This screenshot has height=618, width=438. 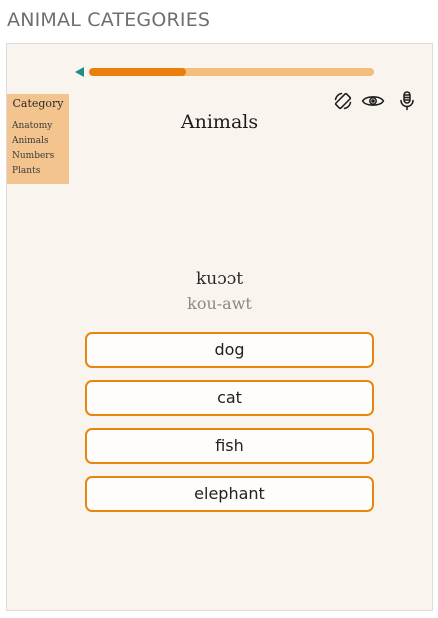 What do you see at coordinates (38, 141) in the screenshot?
I see `category-item-animals: Animals` at bounding box center [38, 141].